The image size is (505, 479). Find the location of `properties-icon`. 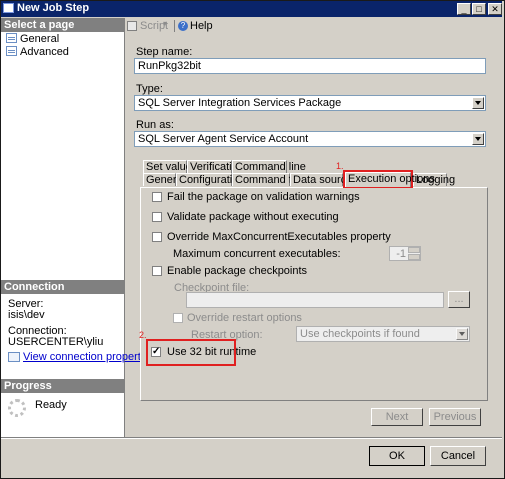

properties-icon is located at coordinates (14, 357).